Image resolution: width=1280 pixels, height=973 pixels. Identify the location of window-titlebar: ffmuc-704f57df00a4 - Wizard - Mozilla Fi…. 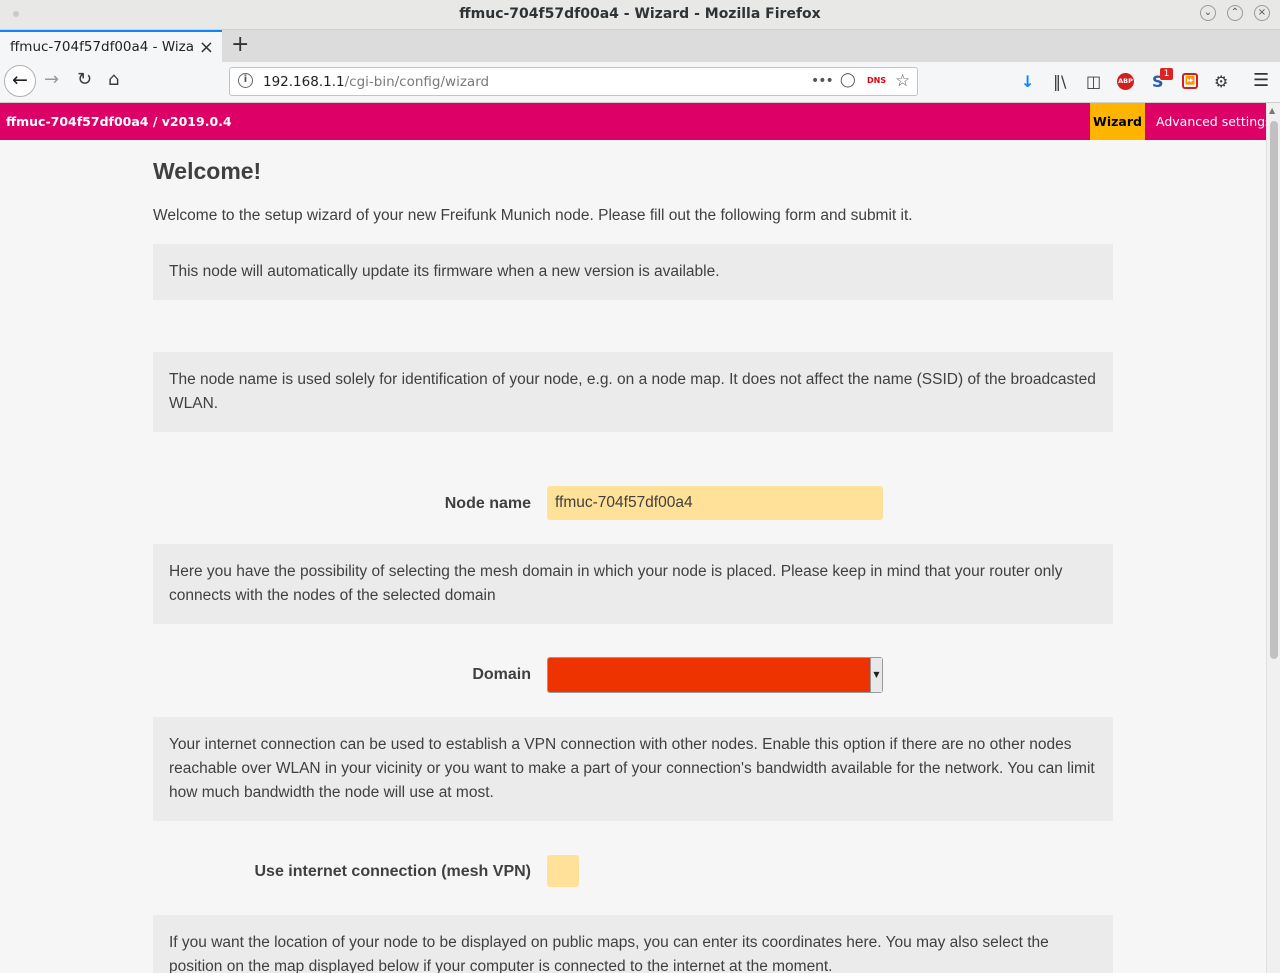
(640, 15).